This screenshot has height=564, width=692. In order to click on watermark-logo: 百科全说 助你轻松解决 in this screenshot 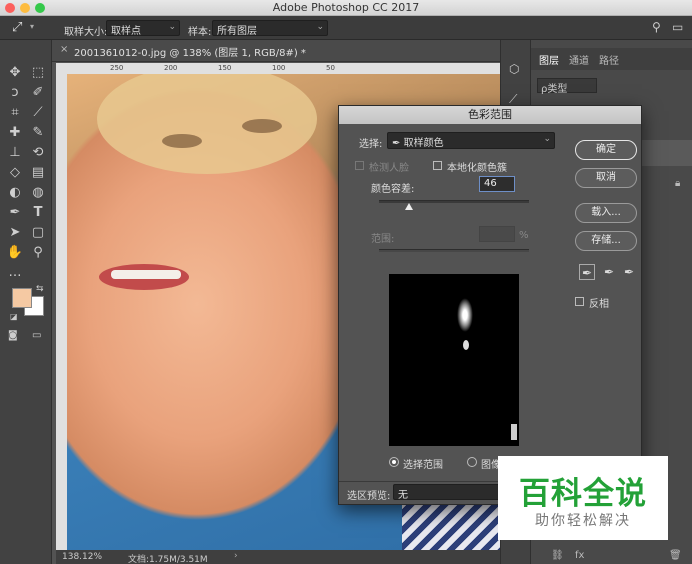, I will do `click(583, 498)`.